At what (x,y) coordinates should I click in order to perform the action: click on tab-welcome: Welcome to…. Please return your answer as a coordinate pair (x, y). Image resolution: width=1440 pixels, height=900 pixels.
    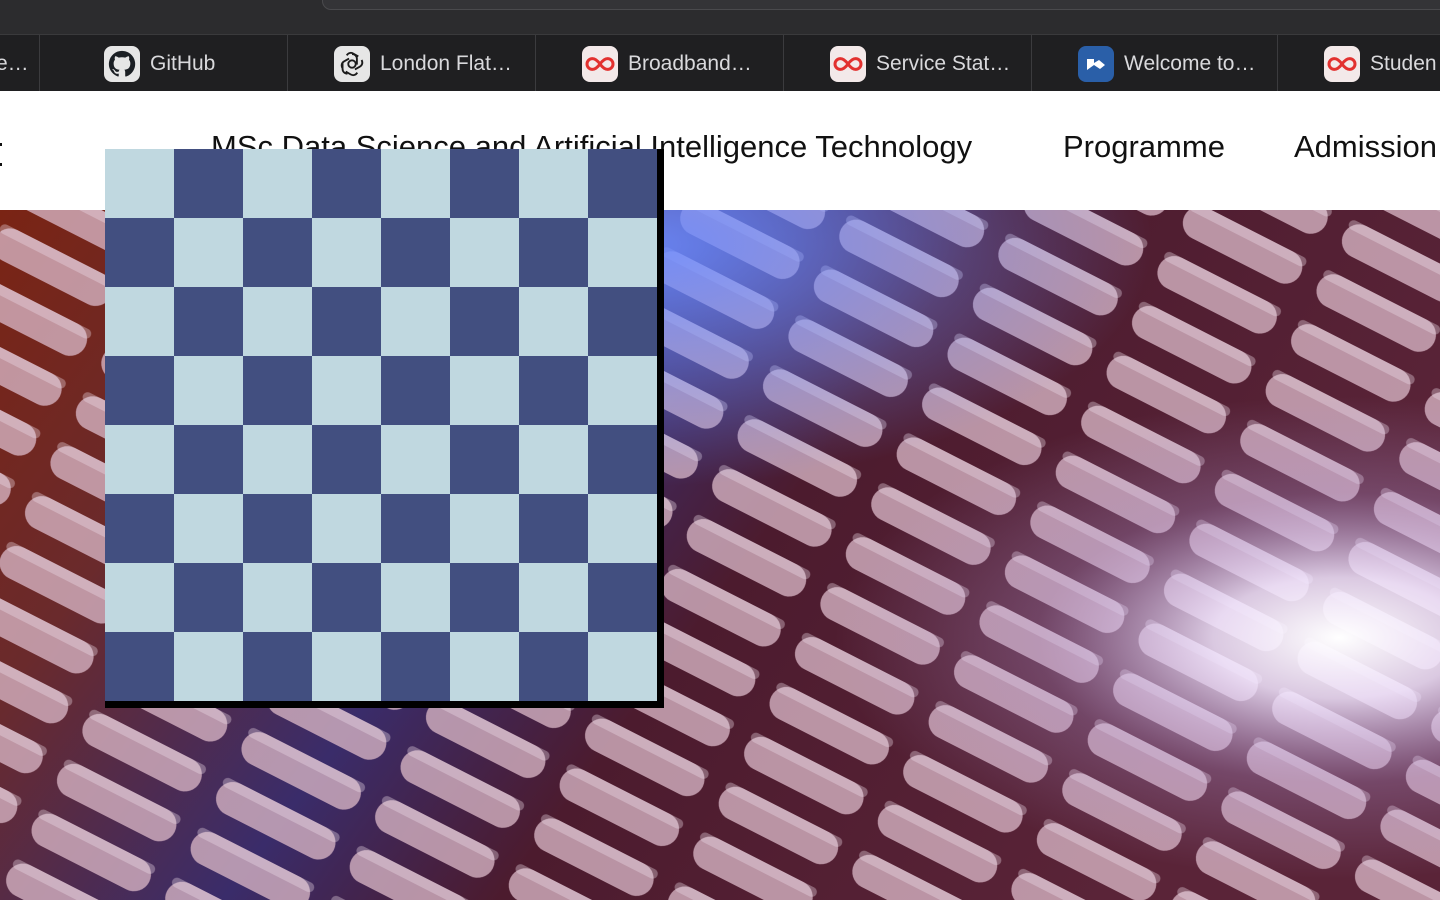
    Looking at the image, I should click on (1155, 63).